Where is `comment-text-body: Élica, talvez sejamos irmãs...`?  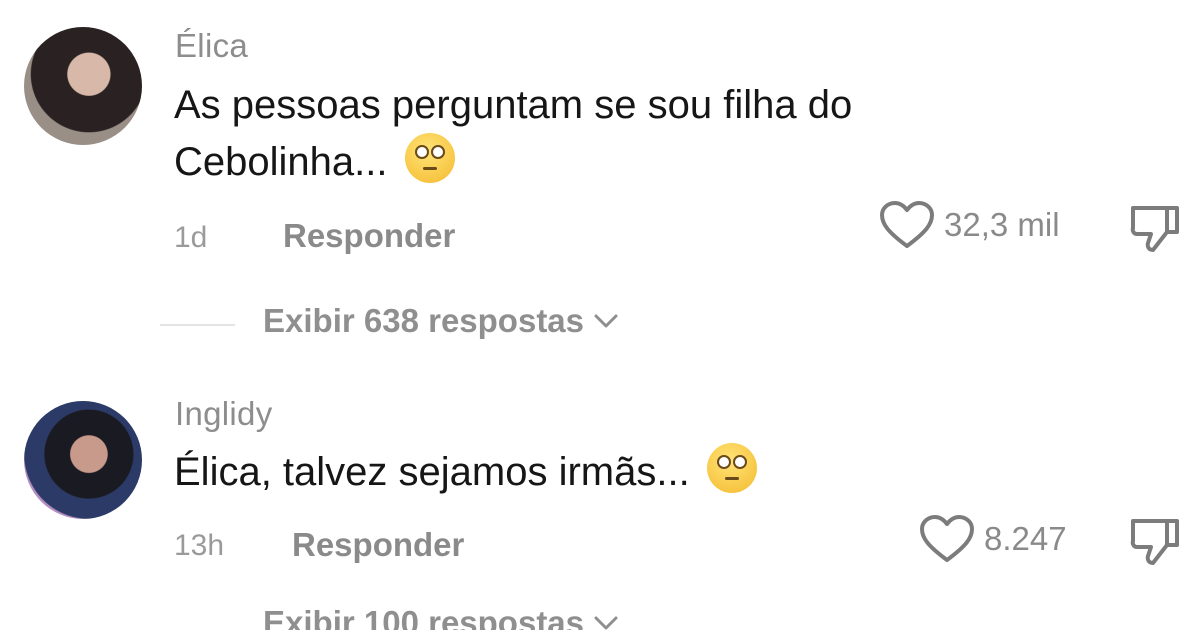 comment-text-body: Élica, talvez sejamos irmãs... is located at coordinates (432, 472).